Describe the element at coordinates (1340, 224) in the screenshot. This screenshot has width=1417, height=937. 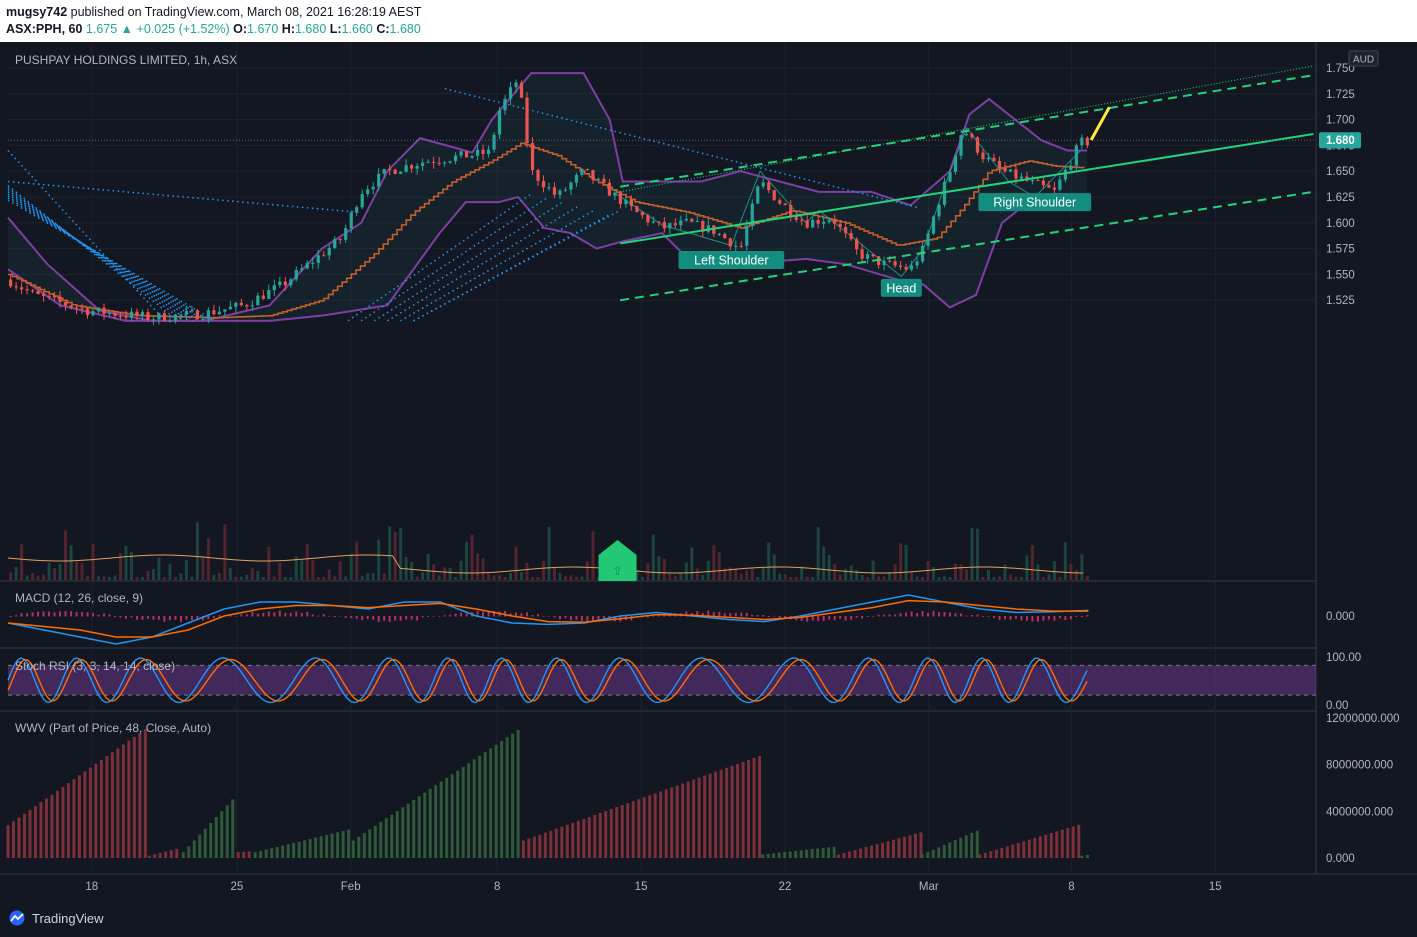
I see `price-tick-6: 1.600` at that location.